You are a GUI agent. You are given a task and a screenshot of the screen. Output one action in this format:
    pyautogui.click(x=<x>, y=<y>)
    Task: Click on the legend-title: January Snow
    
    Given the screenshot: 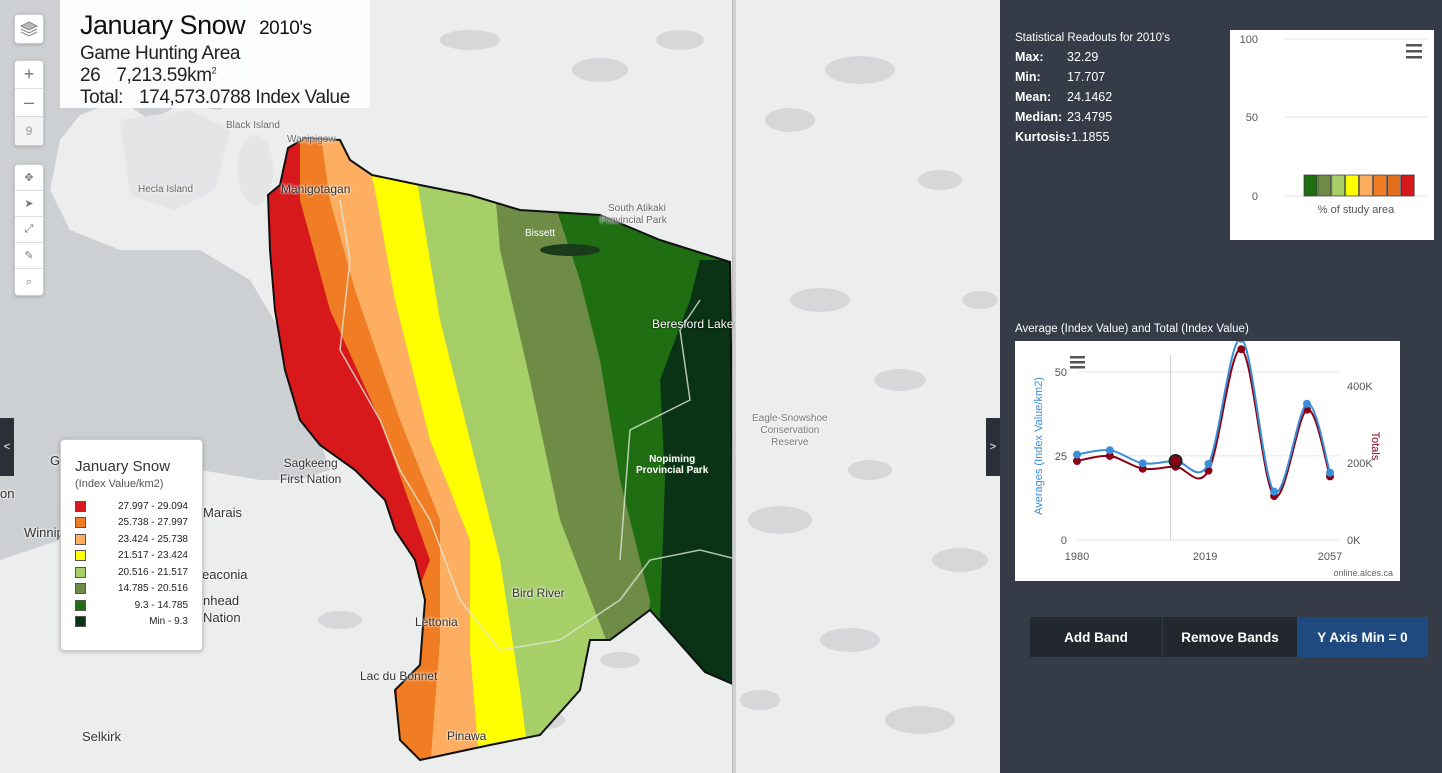 What is the action you would take?
    pyautogui.click(x=123, y=466)
    